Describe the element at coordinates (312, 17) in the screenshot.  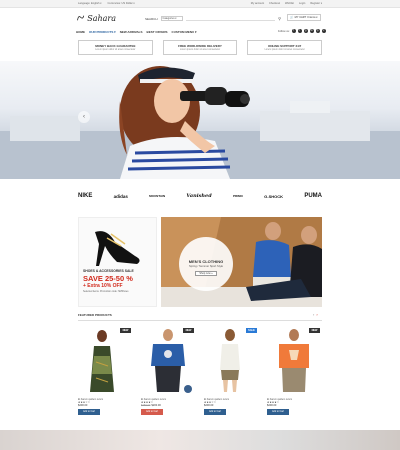
I see `cart-items: 0 items ▾` at that location.